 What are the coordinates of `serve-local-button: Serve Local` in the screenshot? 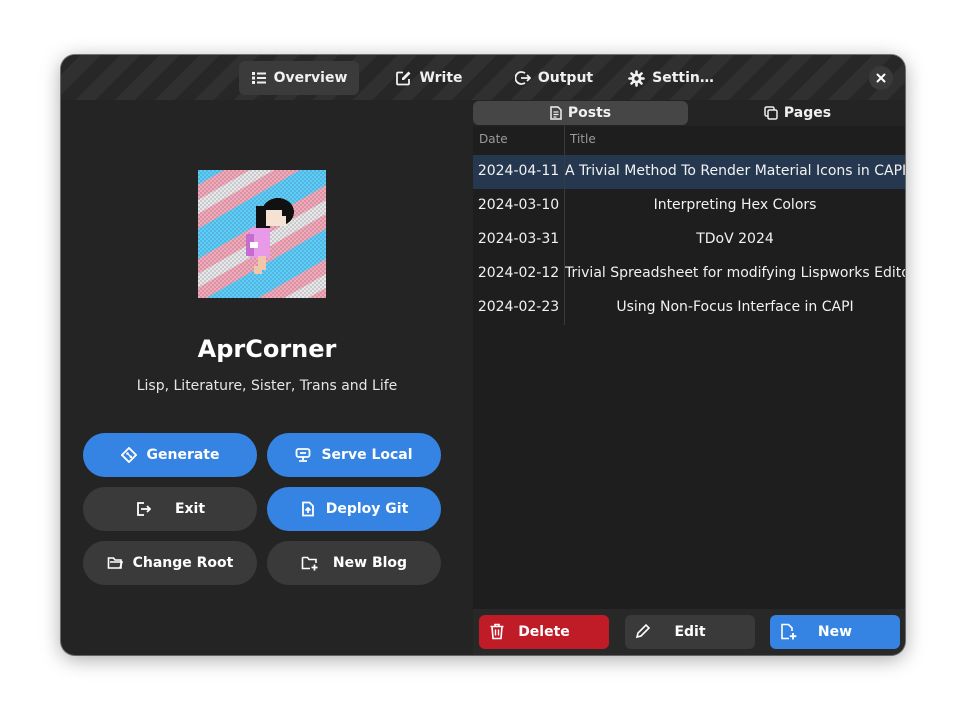 It's located at (354, 455).